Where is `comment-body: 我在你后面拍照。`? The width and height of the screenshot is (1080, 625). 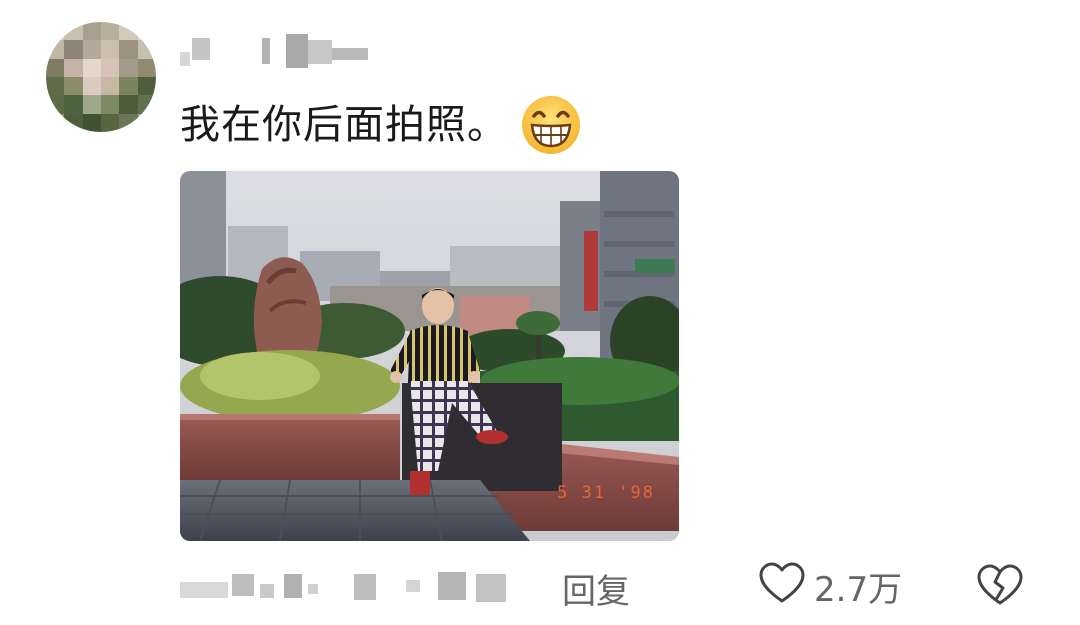
comment-body: 我在你后面拍照。 is located at coordinates (344, 125).